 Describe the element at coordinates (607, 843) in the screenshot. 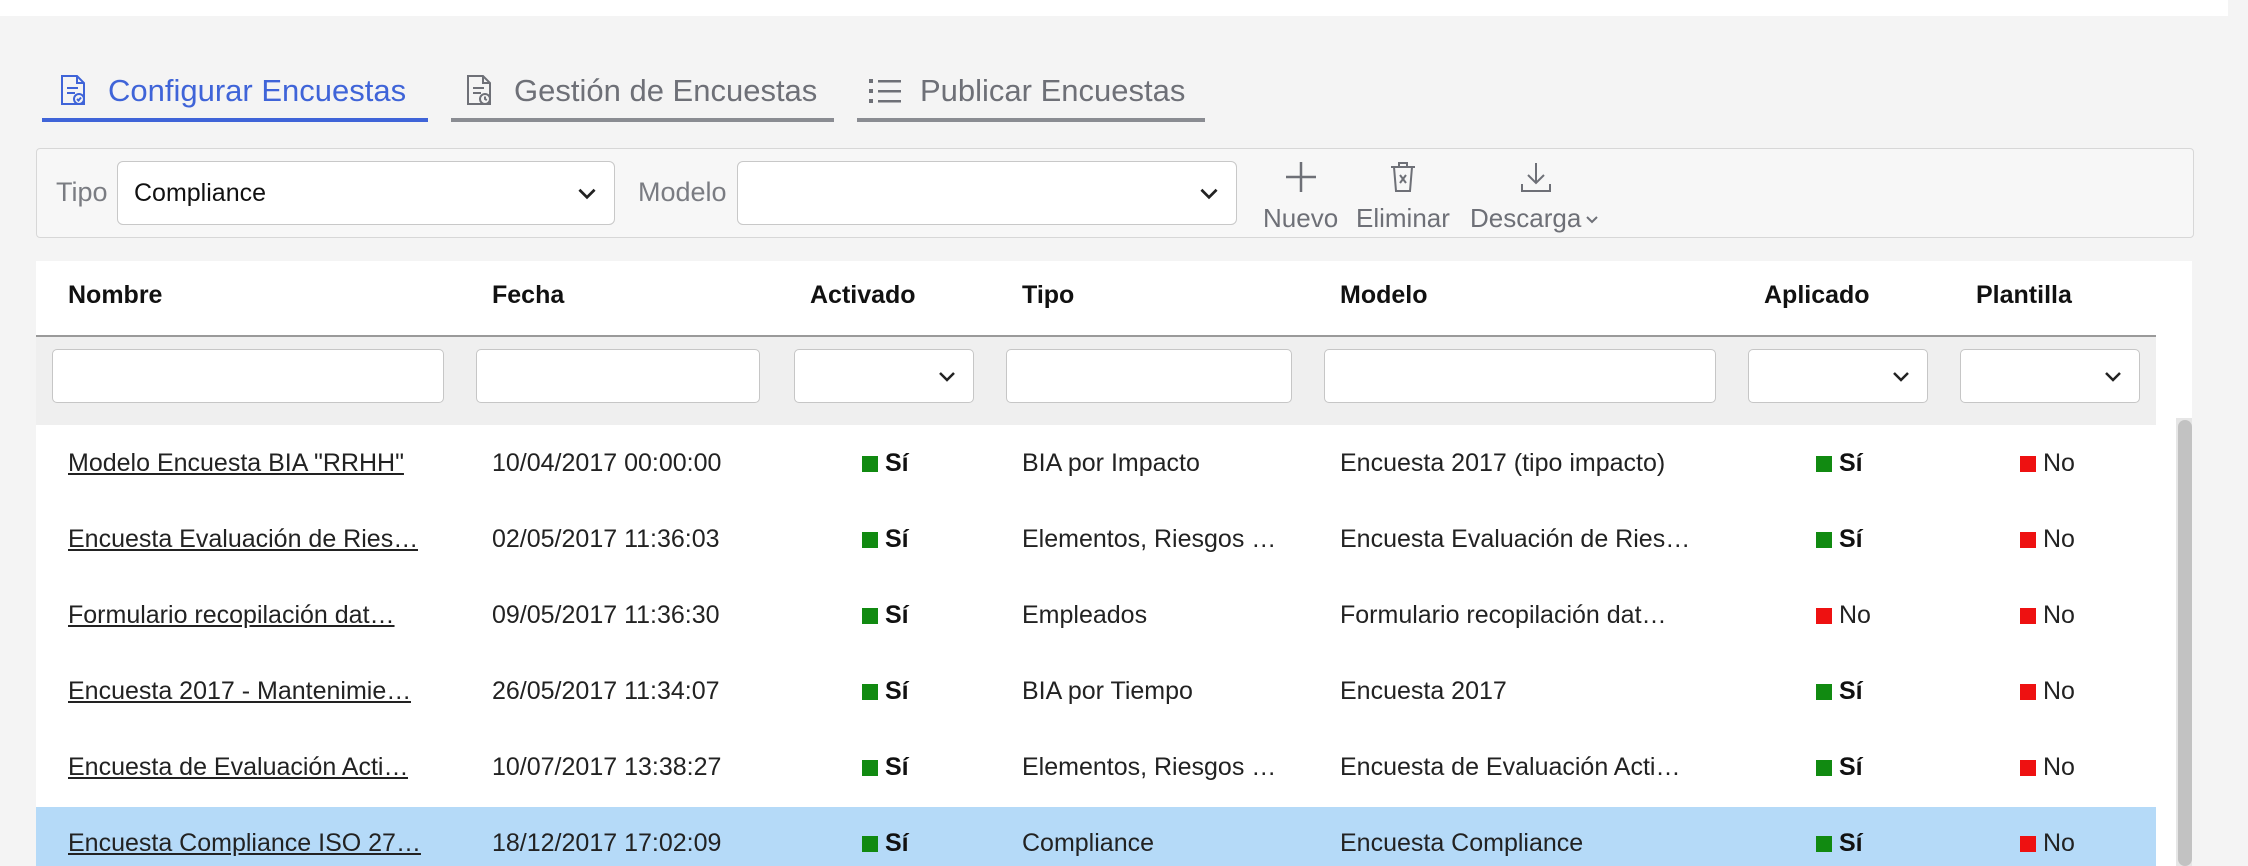

I see `fecha-cell: 18/12/2017 17:02:09` at that location.